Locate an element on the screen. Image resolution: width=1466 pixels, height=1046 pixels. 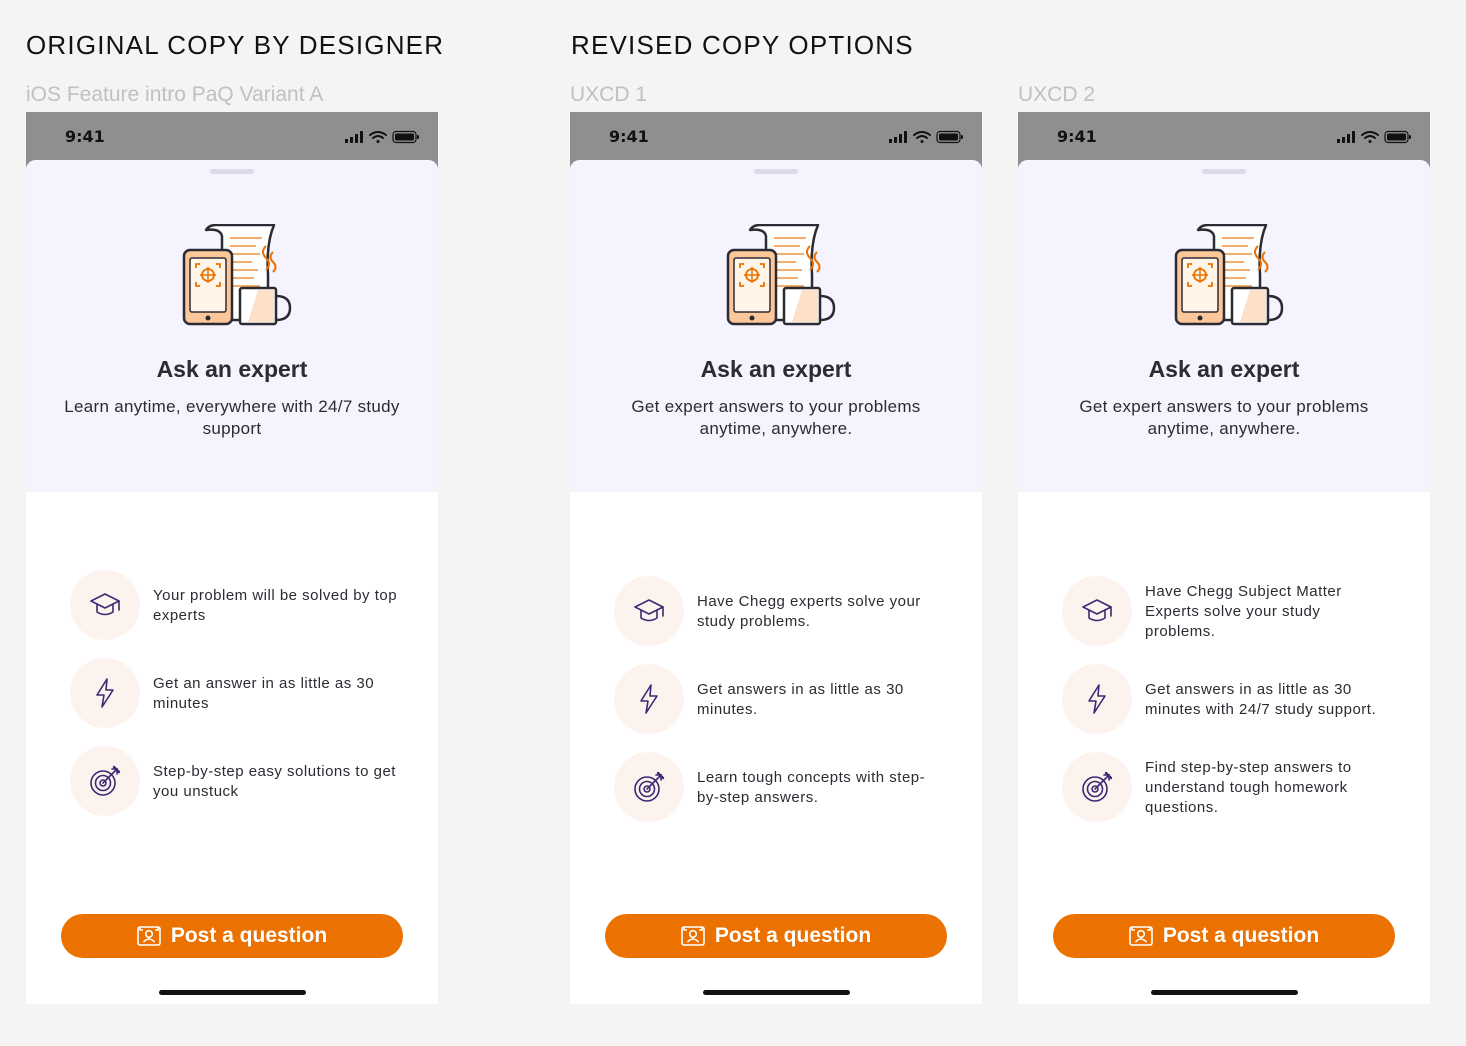
variant-label: UXCD 2 is located at coordinates (1057, 94).